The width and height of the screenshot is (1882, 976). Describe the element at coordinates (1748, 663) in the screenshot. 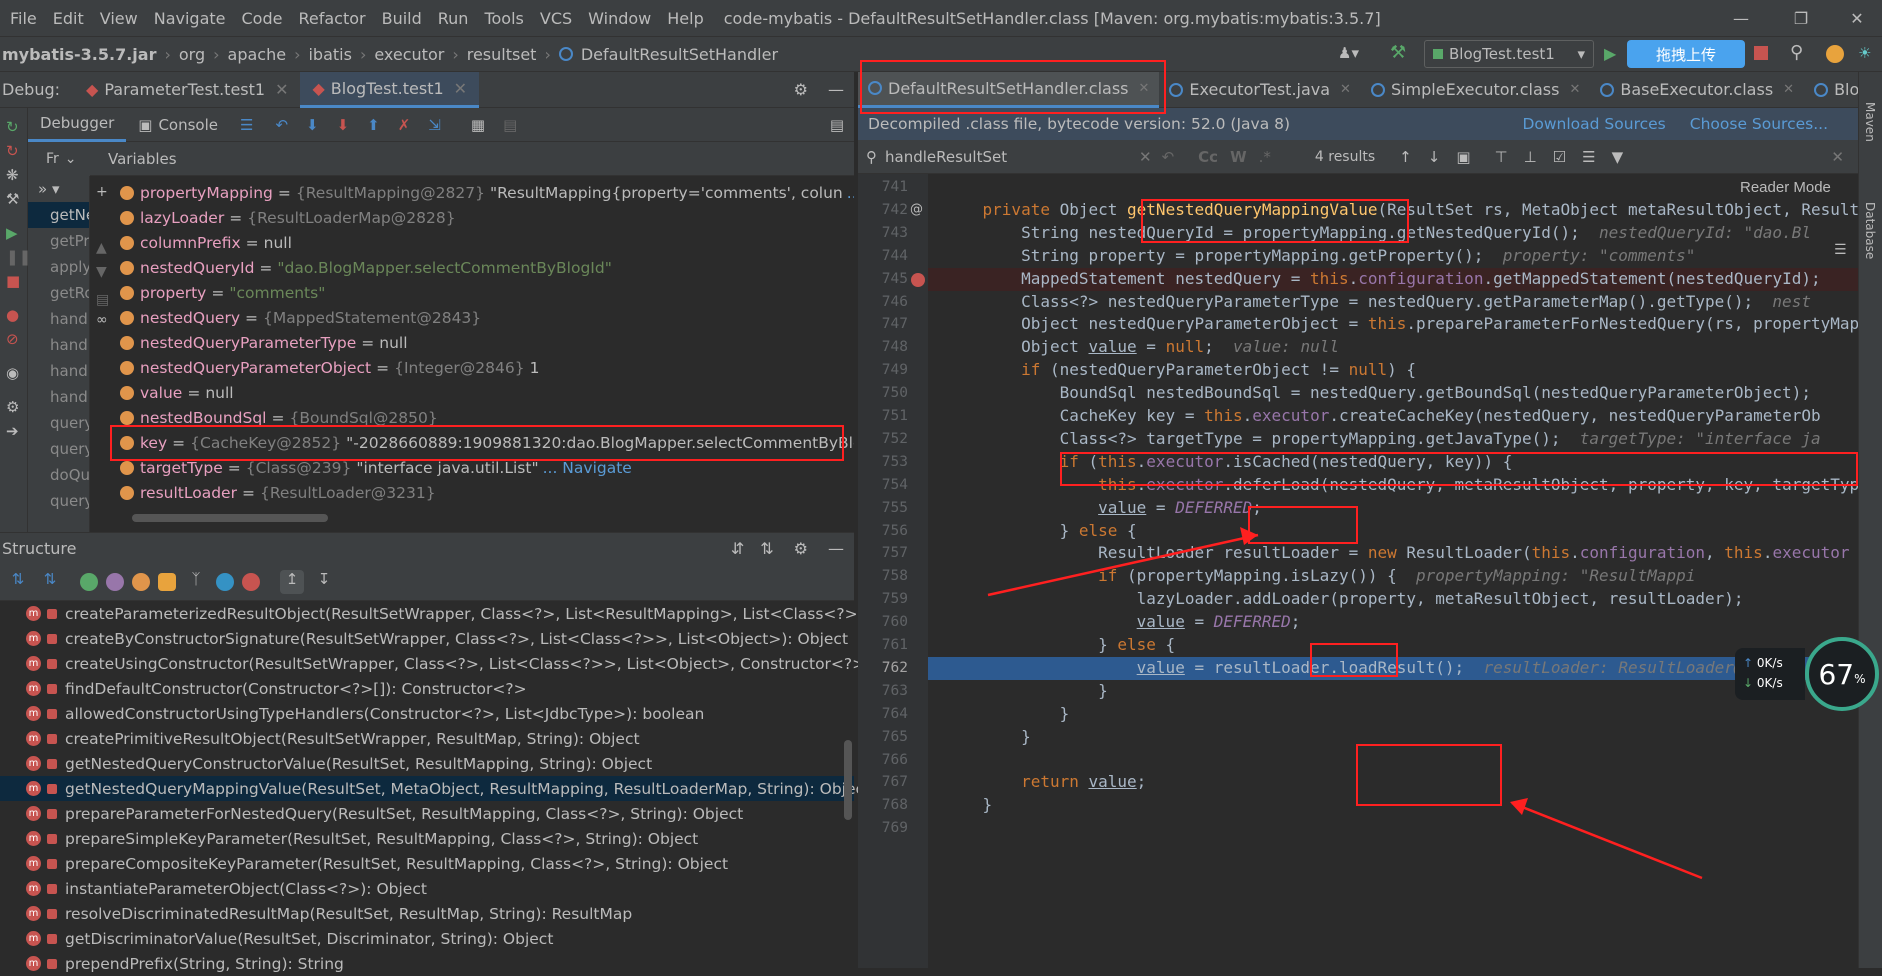

I see `upload-arrow-icon: ↑` at that location.